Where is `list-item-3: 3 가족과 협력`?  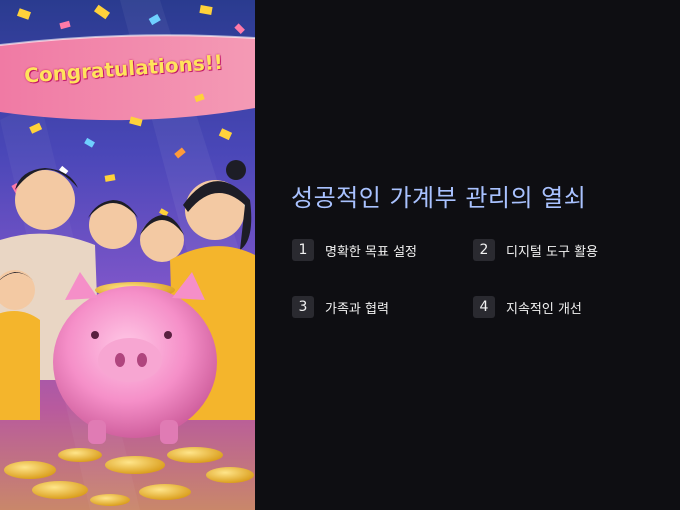
list-item-3: 3 가족과 협력 is located at coordinates (340, 307).